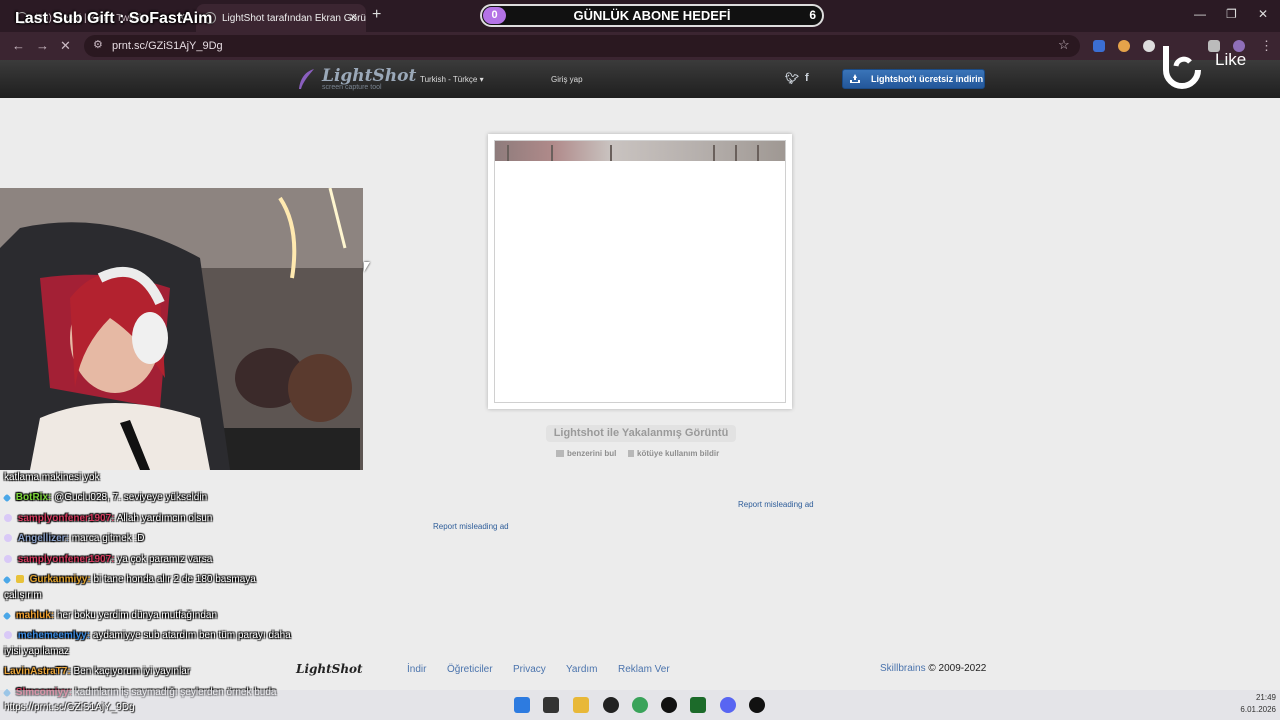 This screenshot has width=1280, height=720. Describe the element at coordinates (1263, 14) in the screenshot. I see `window-close-icon: ✕` at that location.